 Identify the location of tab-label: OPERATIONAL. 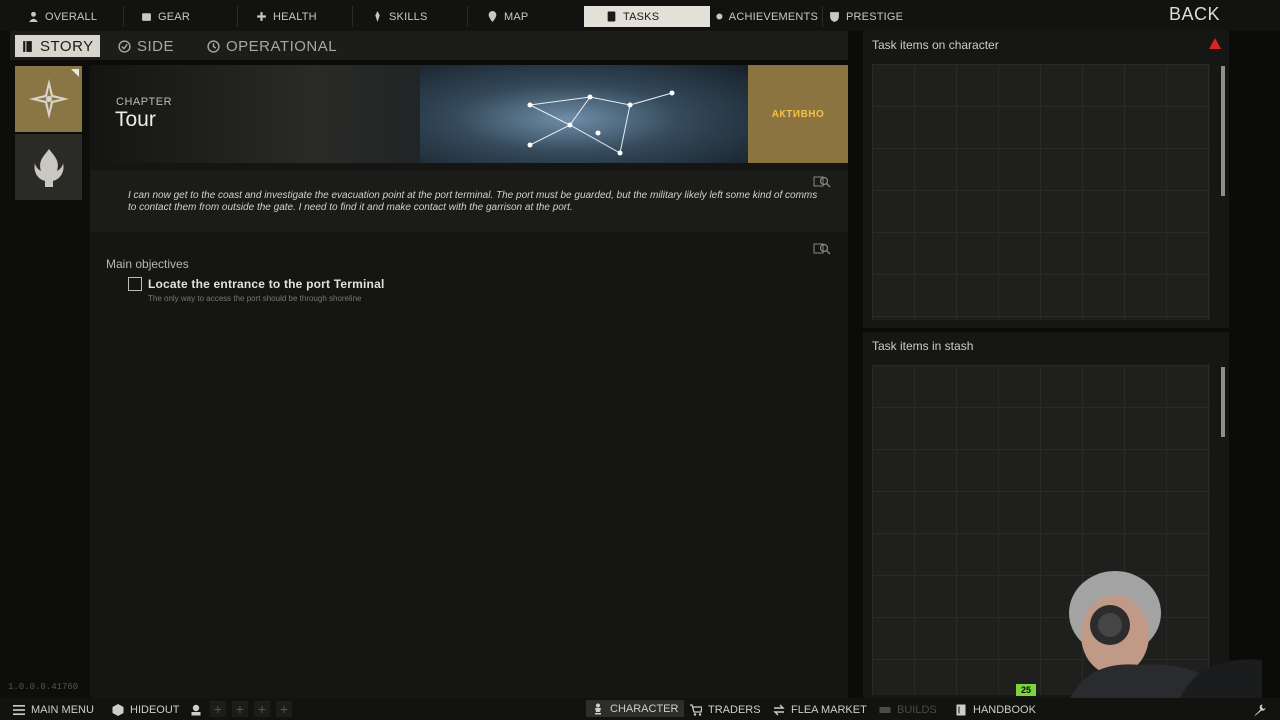
(282, 46).